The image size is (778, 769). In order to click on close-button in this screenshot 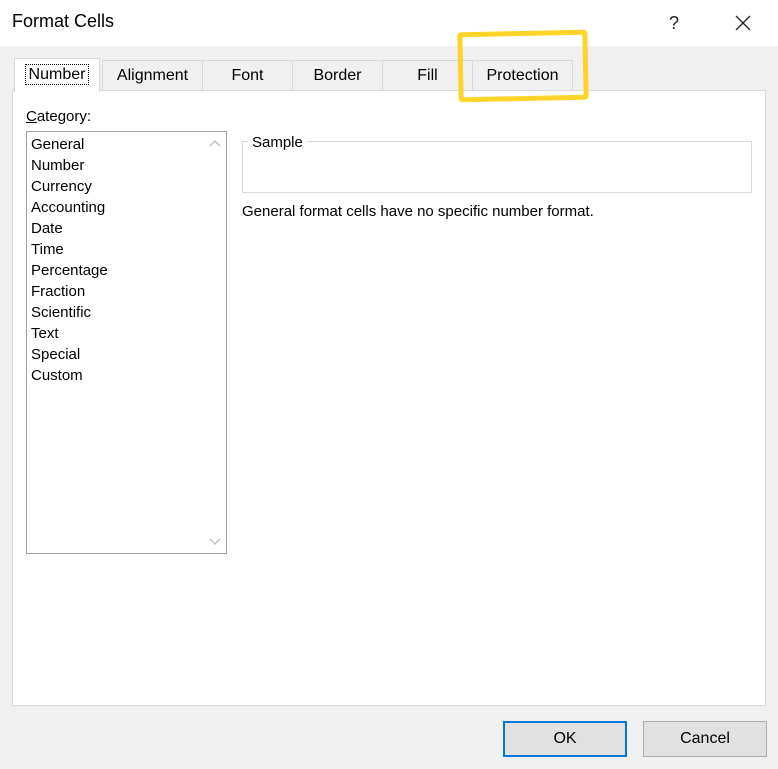, I will do `click(743, 23)`.